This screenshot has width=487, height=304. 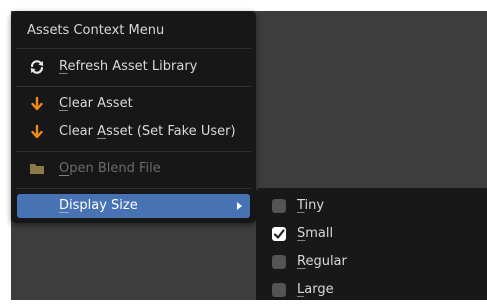 I want to click on size-option-label: Small, so click(x=315, y=233).